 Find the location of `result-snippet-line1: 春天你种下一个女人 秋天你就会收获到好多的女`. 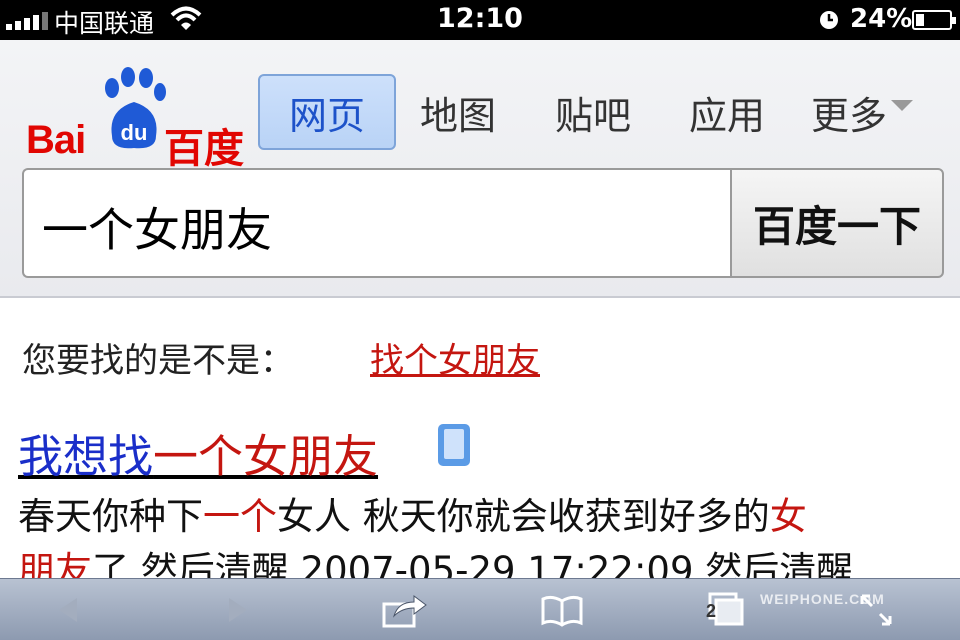

result-snippet-line1: 春天你种下一个女人 秋天你就会收获到好多的女 is located at coordinates (412, 513).